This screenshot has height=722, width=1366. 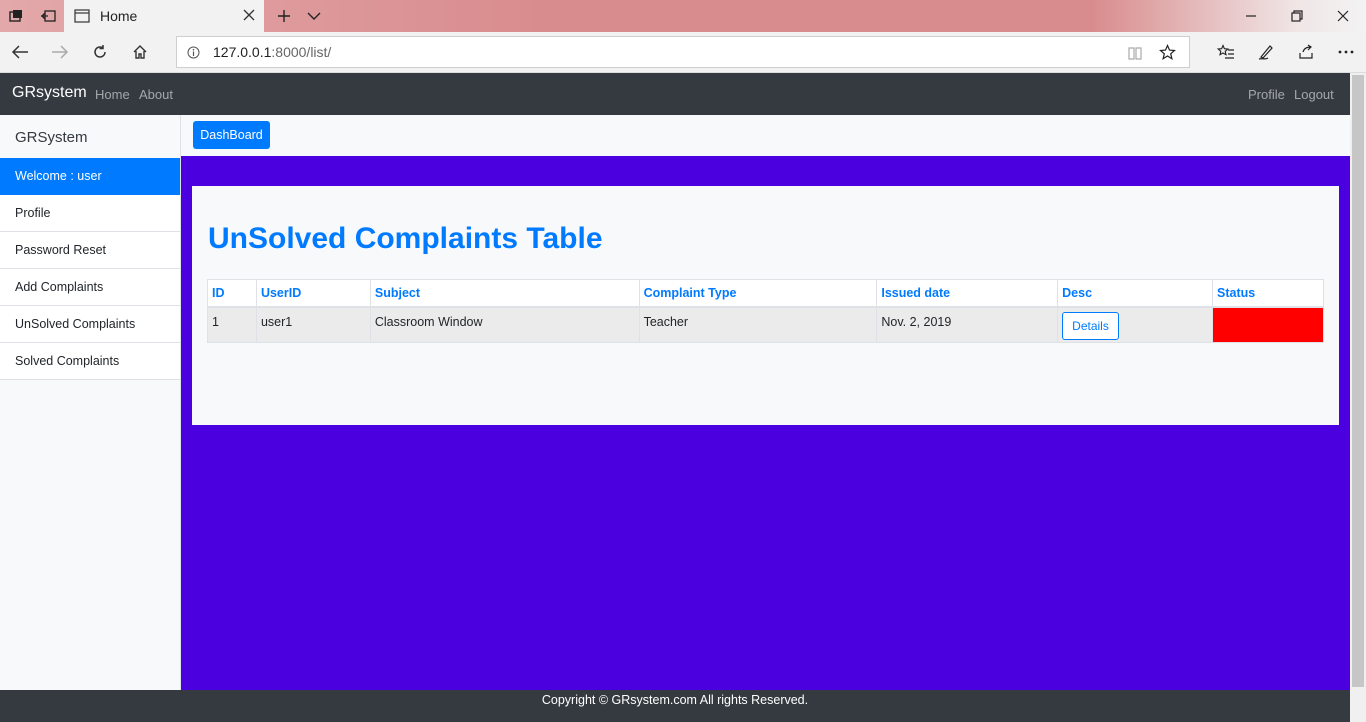 I want to click on url-text: 127.0.0.1:8000/list/, so click(x=272, y=52).